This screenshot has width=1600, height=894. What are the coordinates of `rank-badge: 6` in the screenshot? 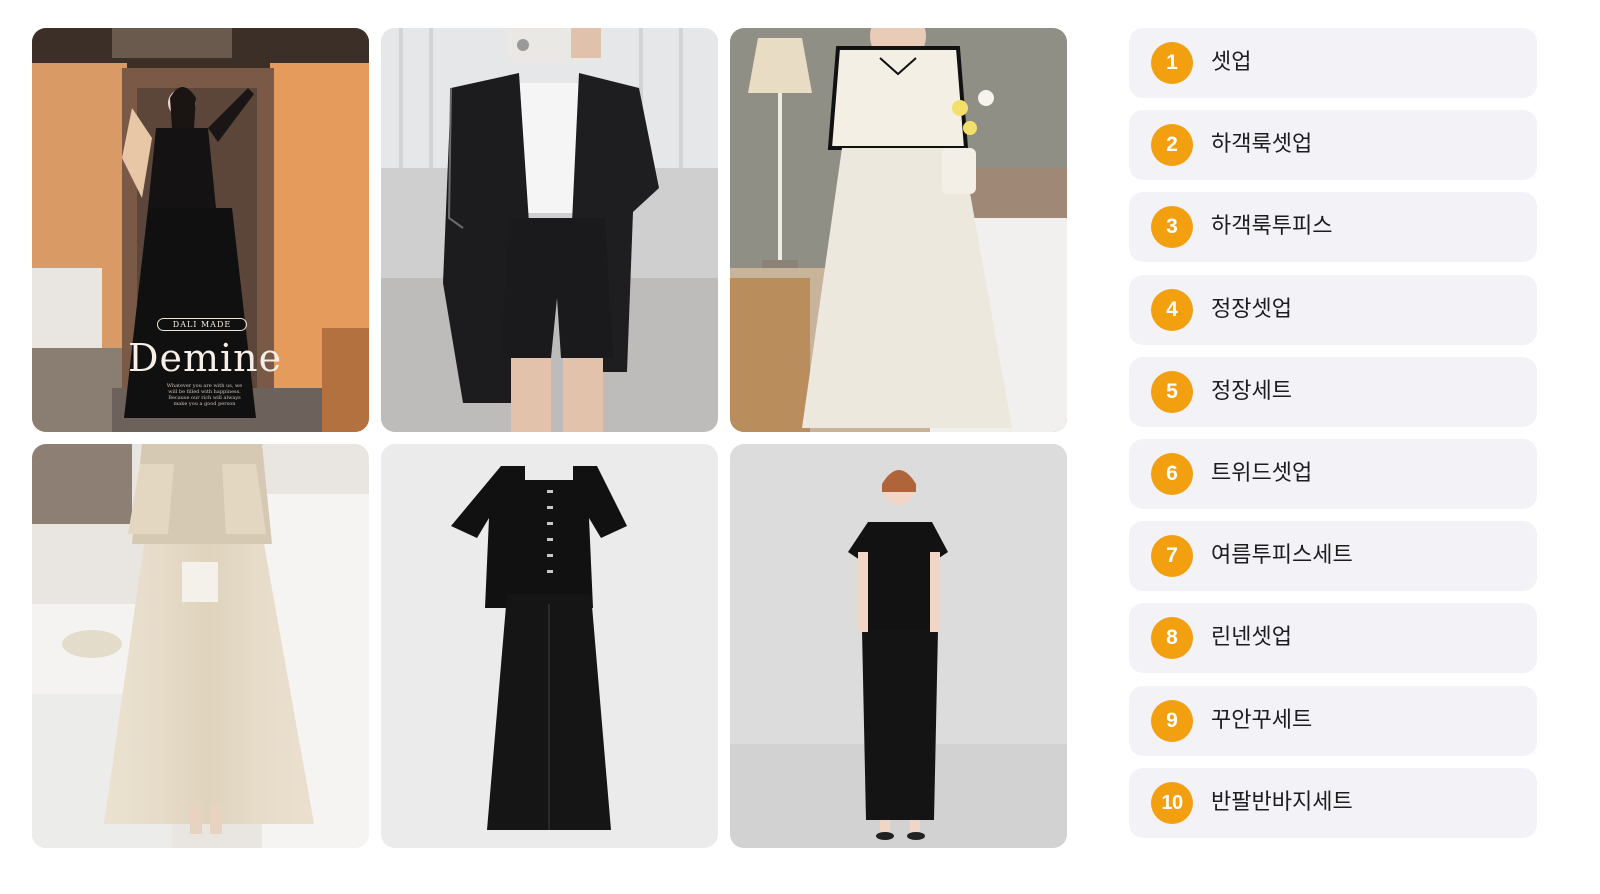 It's located at (1172, 473).